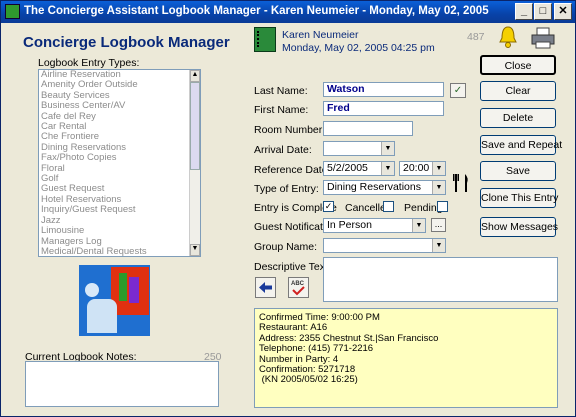 The image size is (576, 417). What do you see at coordinates (328, 206) in the screenshot?
I see `entry-complete-checkbox: ✓` at bounding box center [328, 206].